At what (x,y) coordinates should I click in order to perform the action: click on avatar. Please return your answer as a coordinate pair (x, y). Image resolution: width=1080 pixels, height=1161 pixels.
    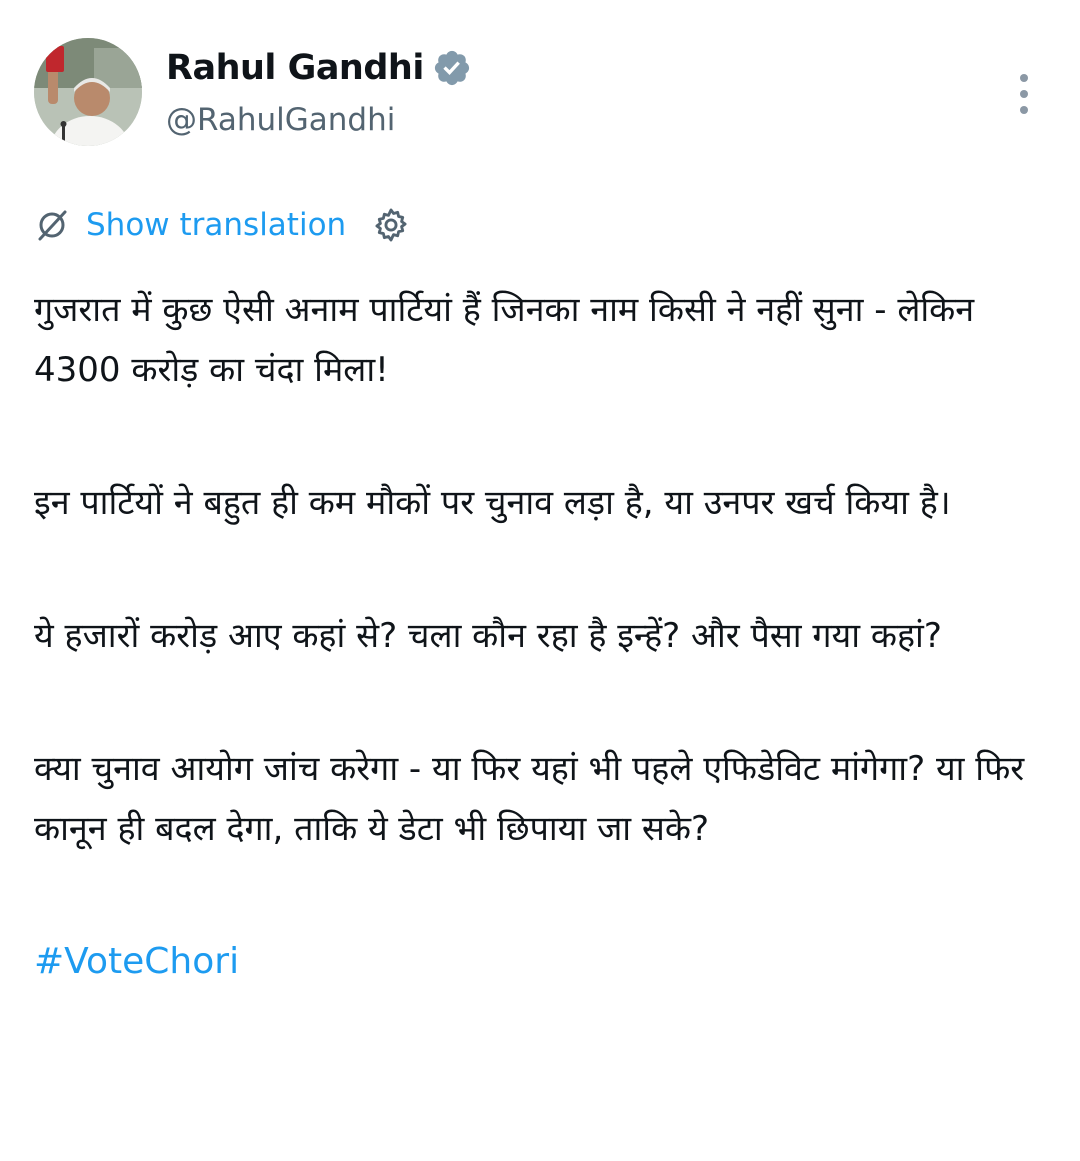
    Looking at the image, I should click on (88, 92).